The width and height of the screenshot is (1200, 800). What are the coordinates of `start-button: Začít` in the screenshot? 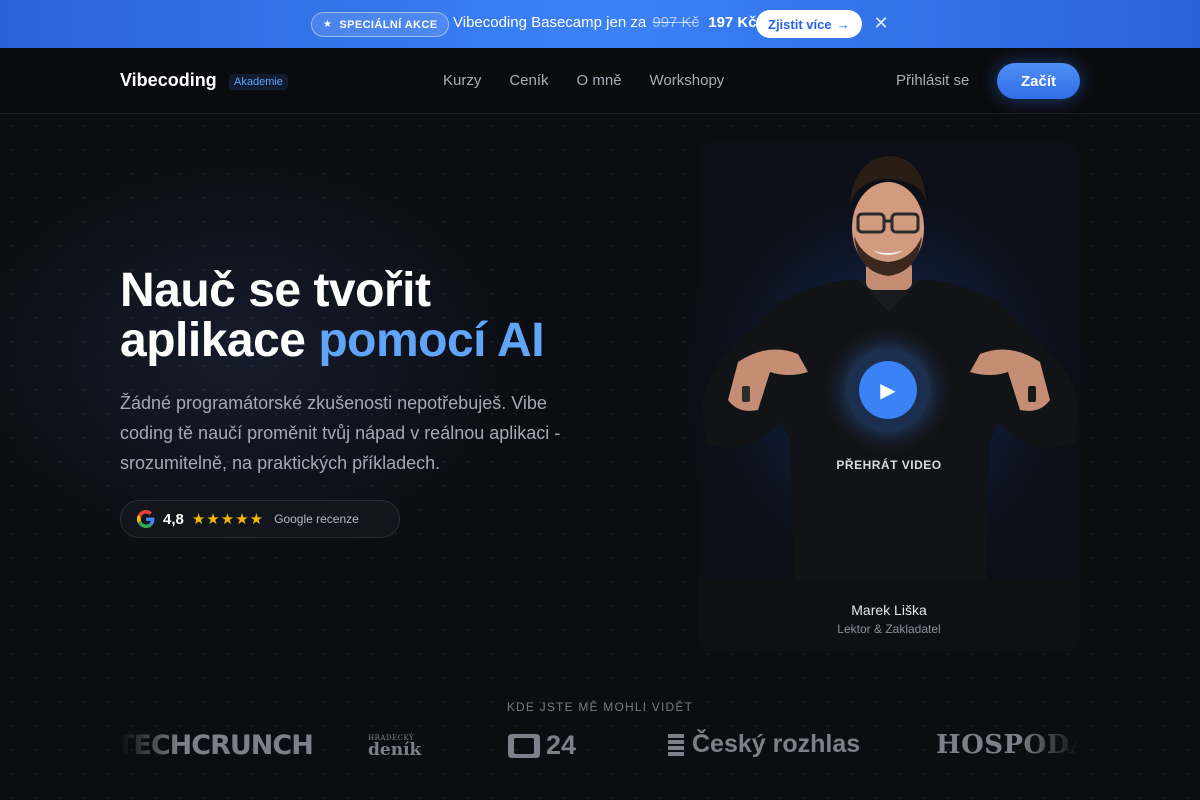 It's located at (1038, 81).